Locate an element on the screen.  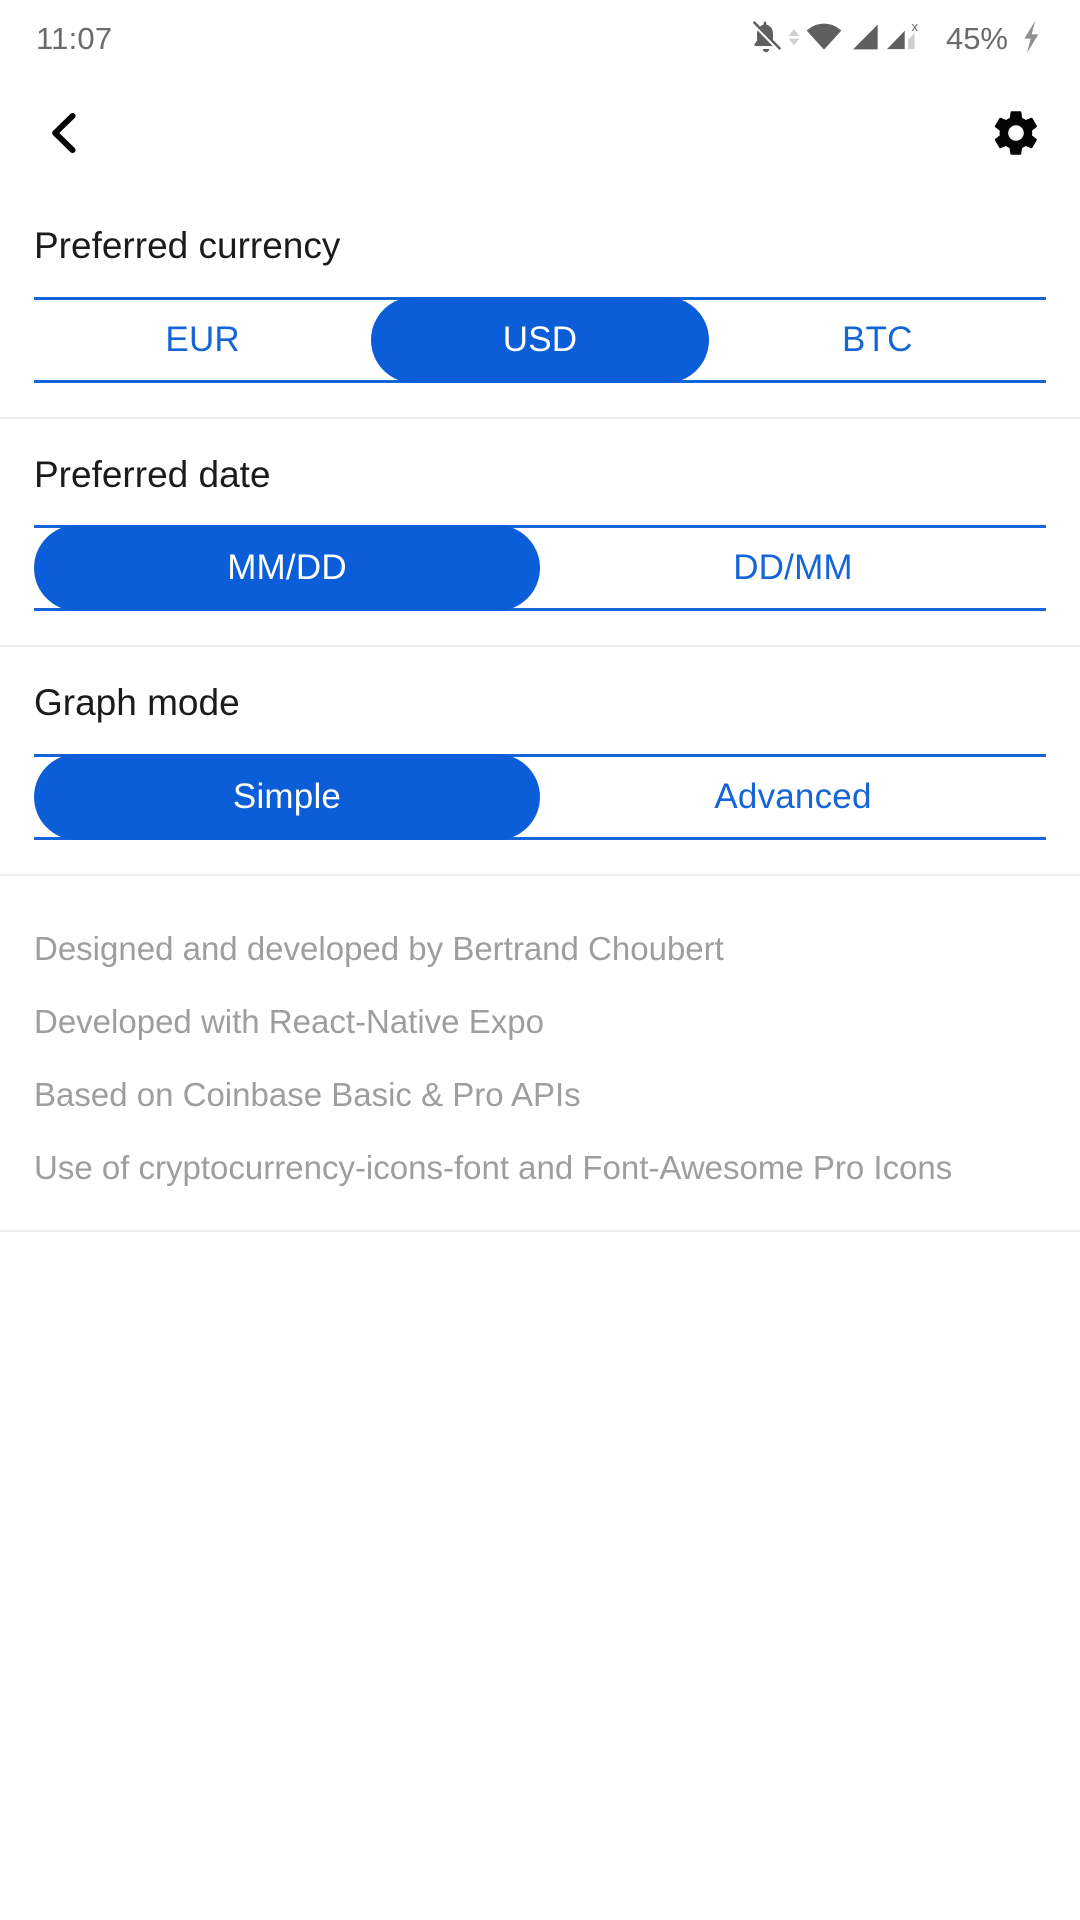
chevron-left-icon is located at coordinates (65, 134).